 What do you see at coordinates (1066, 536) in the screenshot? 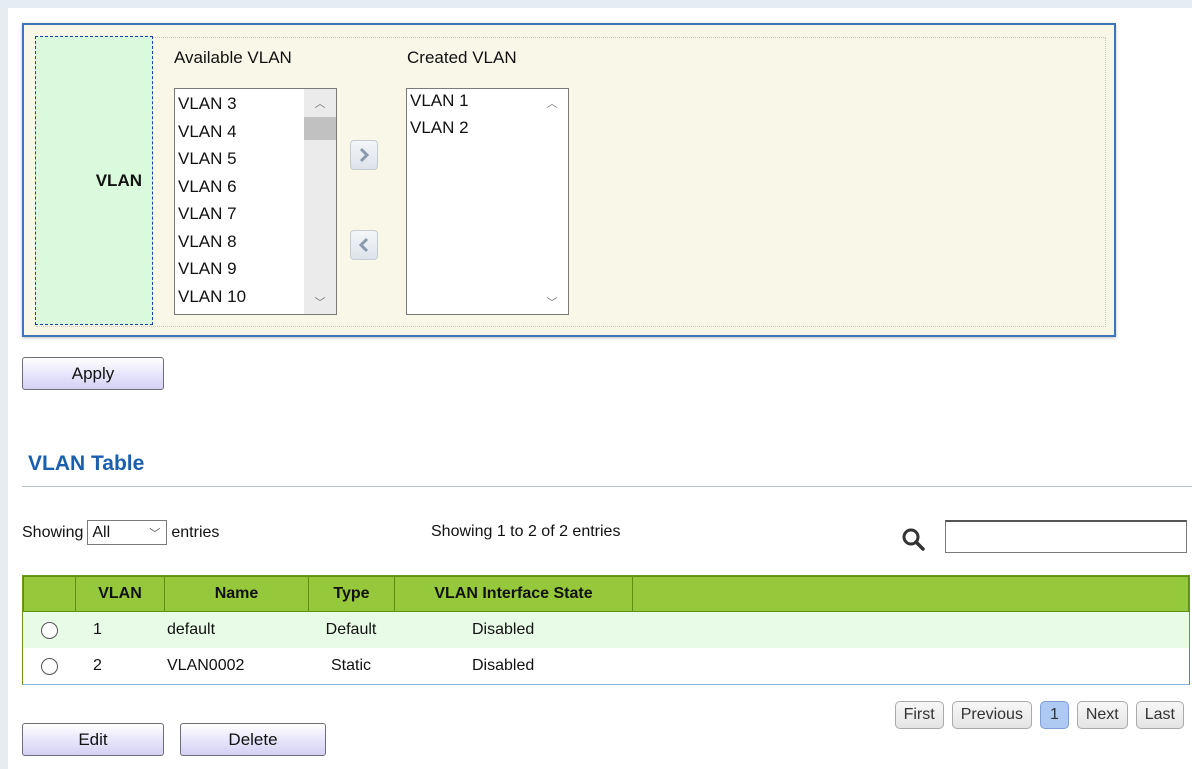
I see `search-input` at bounding box center [1066, 536].